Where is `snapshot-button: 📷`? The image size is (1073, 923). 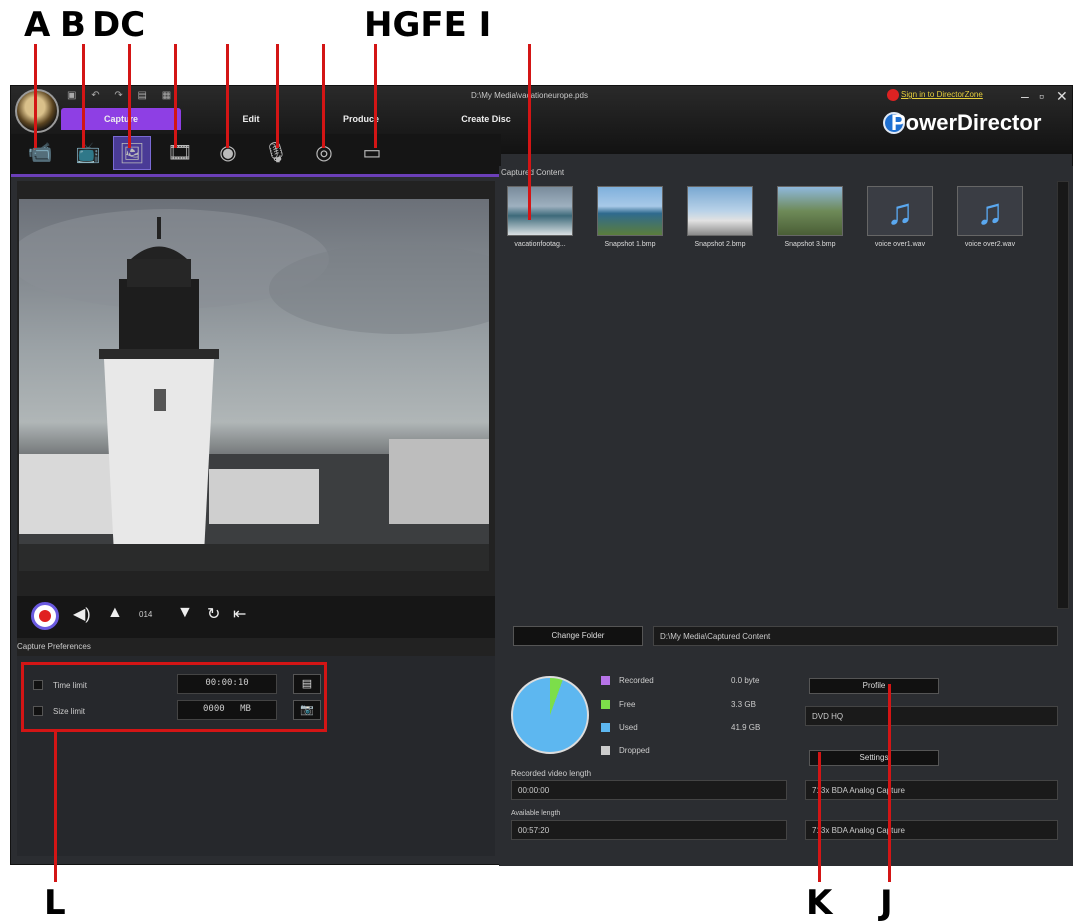
snapshot-button: 📷 is located at coordinates (307, 710).